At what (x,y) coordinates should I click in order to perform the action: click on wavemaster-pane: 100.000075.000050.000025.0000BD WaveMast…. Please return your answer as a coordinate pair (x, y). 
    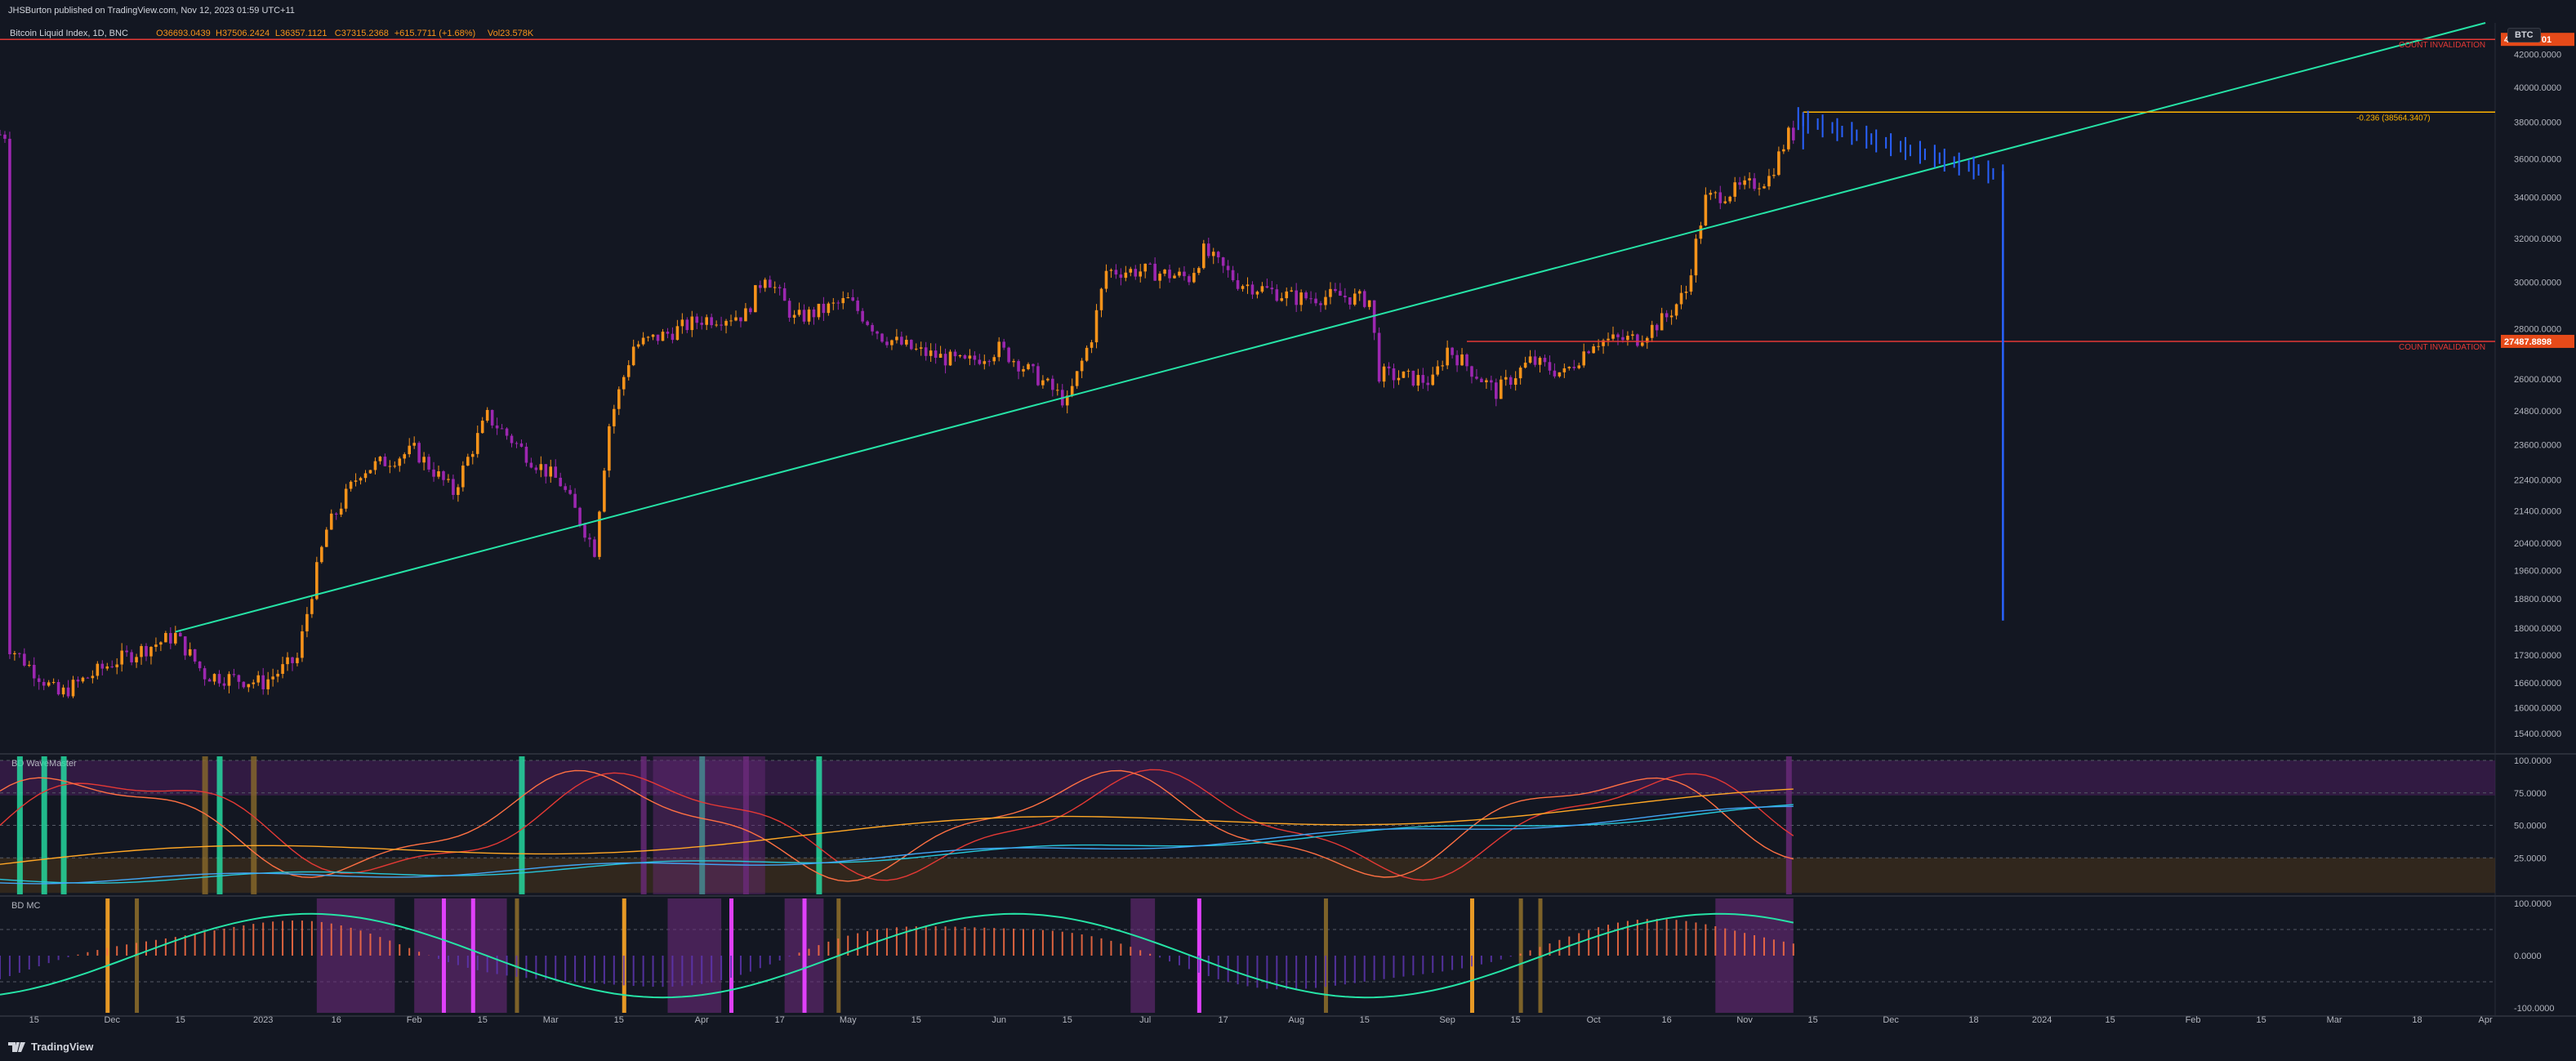
    Looking at the image, I should click on (1275, 825).